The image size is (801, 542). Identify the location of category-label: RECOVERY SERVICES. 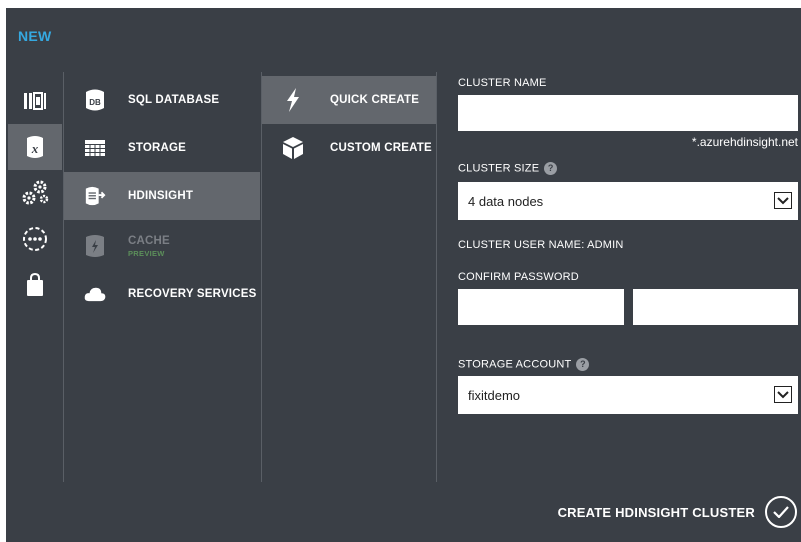
(192, 294).